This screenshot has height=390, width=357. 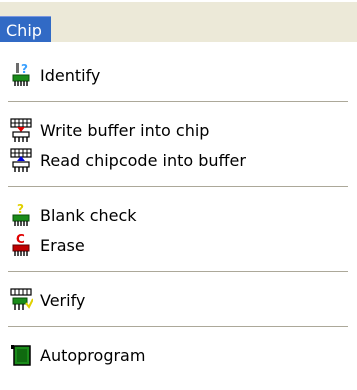 What do you see at coordinates (25, 30) in the screenshot?
I see `chip-menu-title: Chip` at bounding box center [25, 30].